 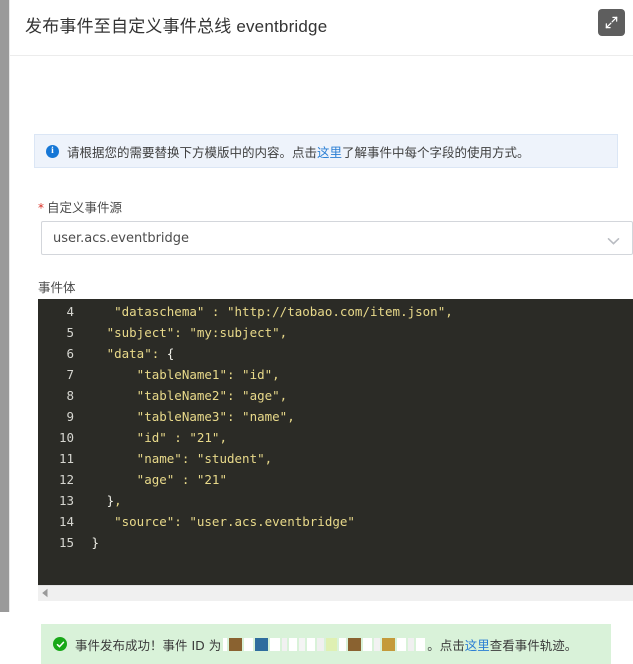 I want to click on info-banner-link: 这里, so click(x=329, y=152).